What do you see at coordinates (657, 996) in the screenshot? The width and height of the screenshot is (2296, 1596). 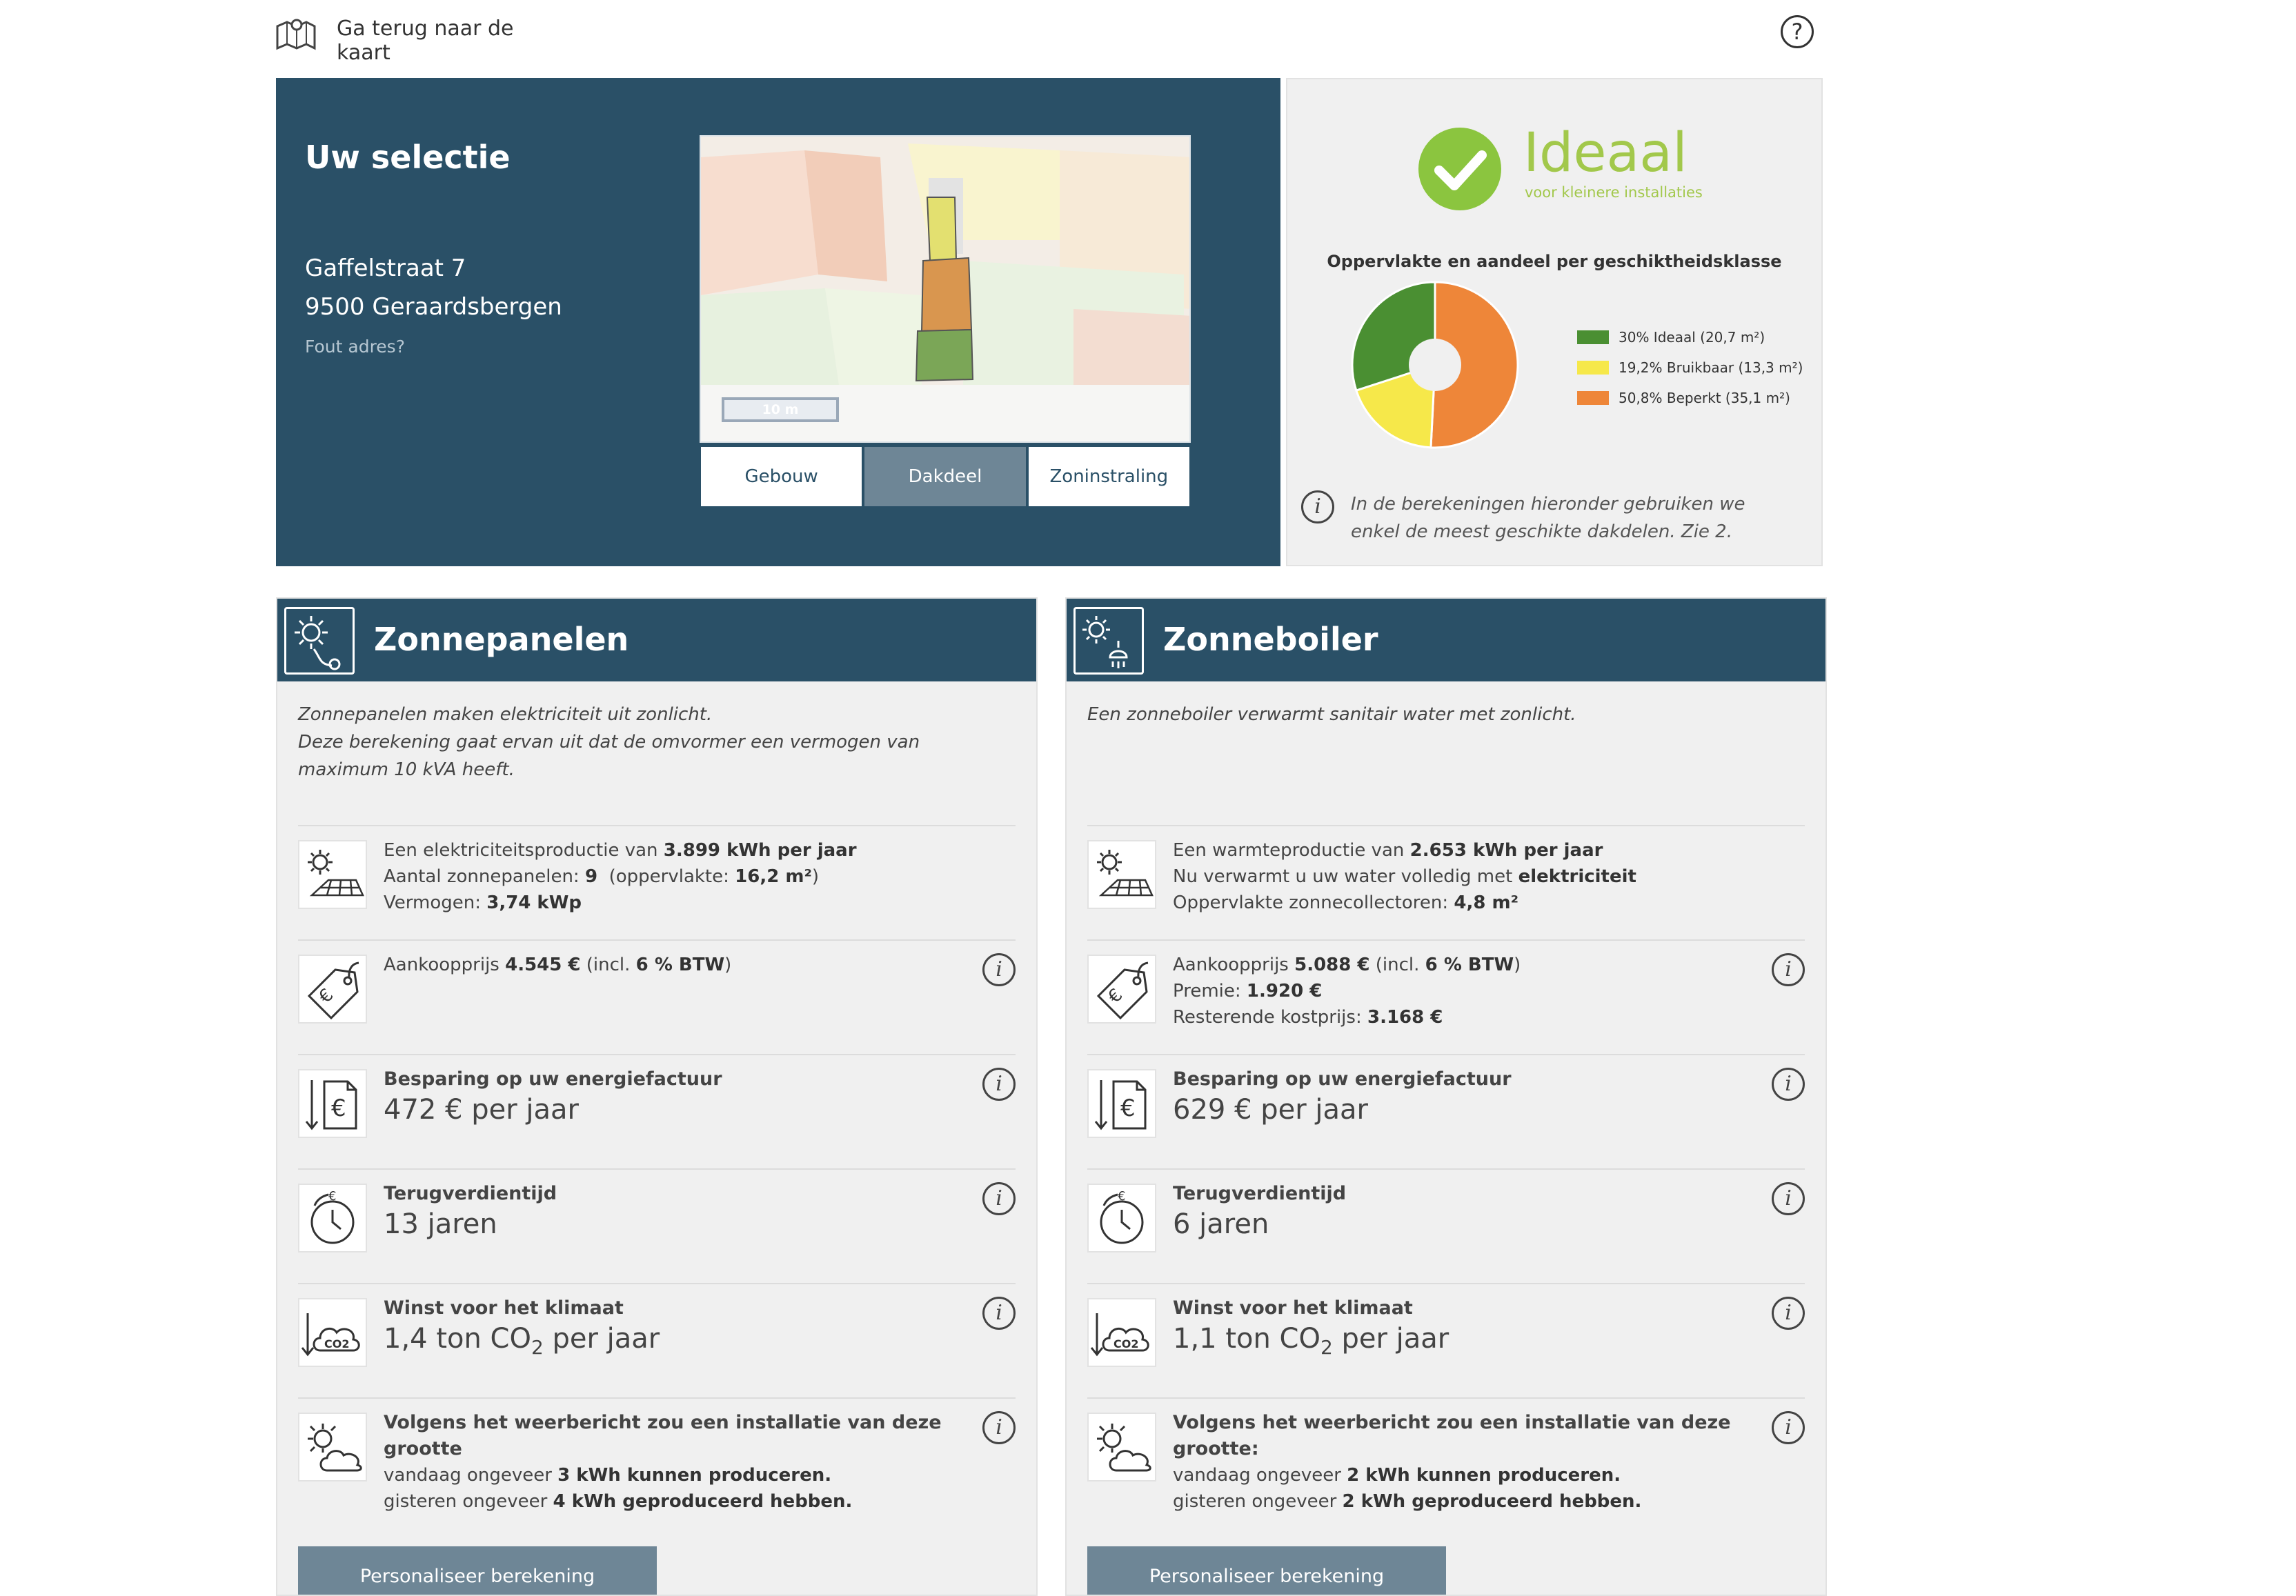 I see `price-row: € Aankoopprijs 4.545 € (incl. 6 % BTW) i` at bounding box center [657, 996].